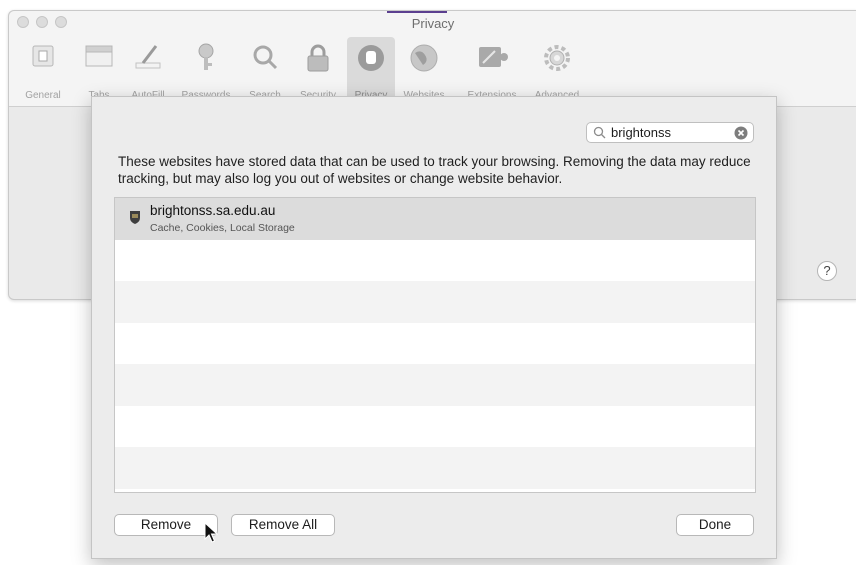 This screenshot has height=565, width=856. I want to click on tab-search: Search, so click(265, 70).